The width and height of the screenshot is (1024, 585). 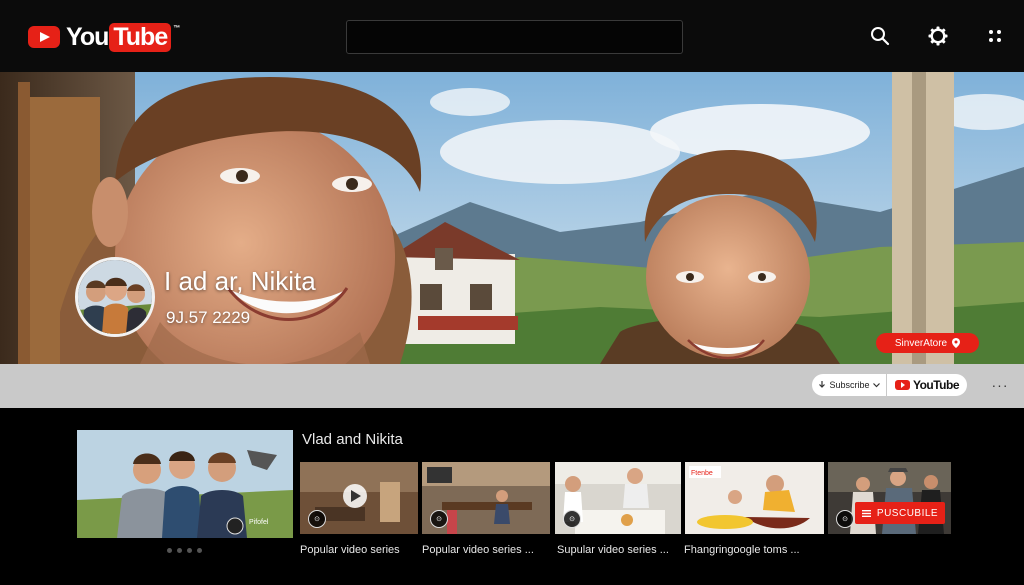 What do you see at coordinates (822, 384) in the screenshot?
I see `download-arrow-icon` at bounding box center [822, 384].